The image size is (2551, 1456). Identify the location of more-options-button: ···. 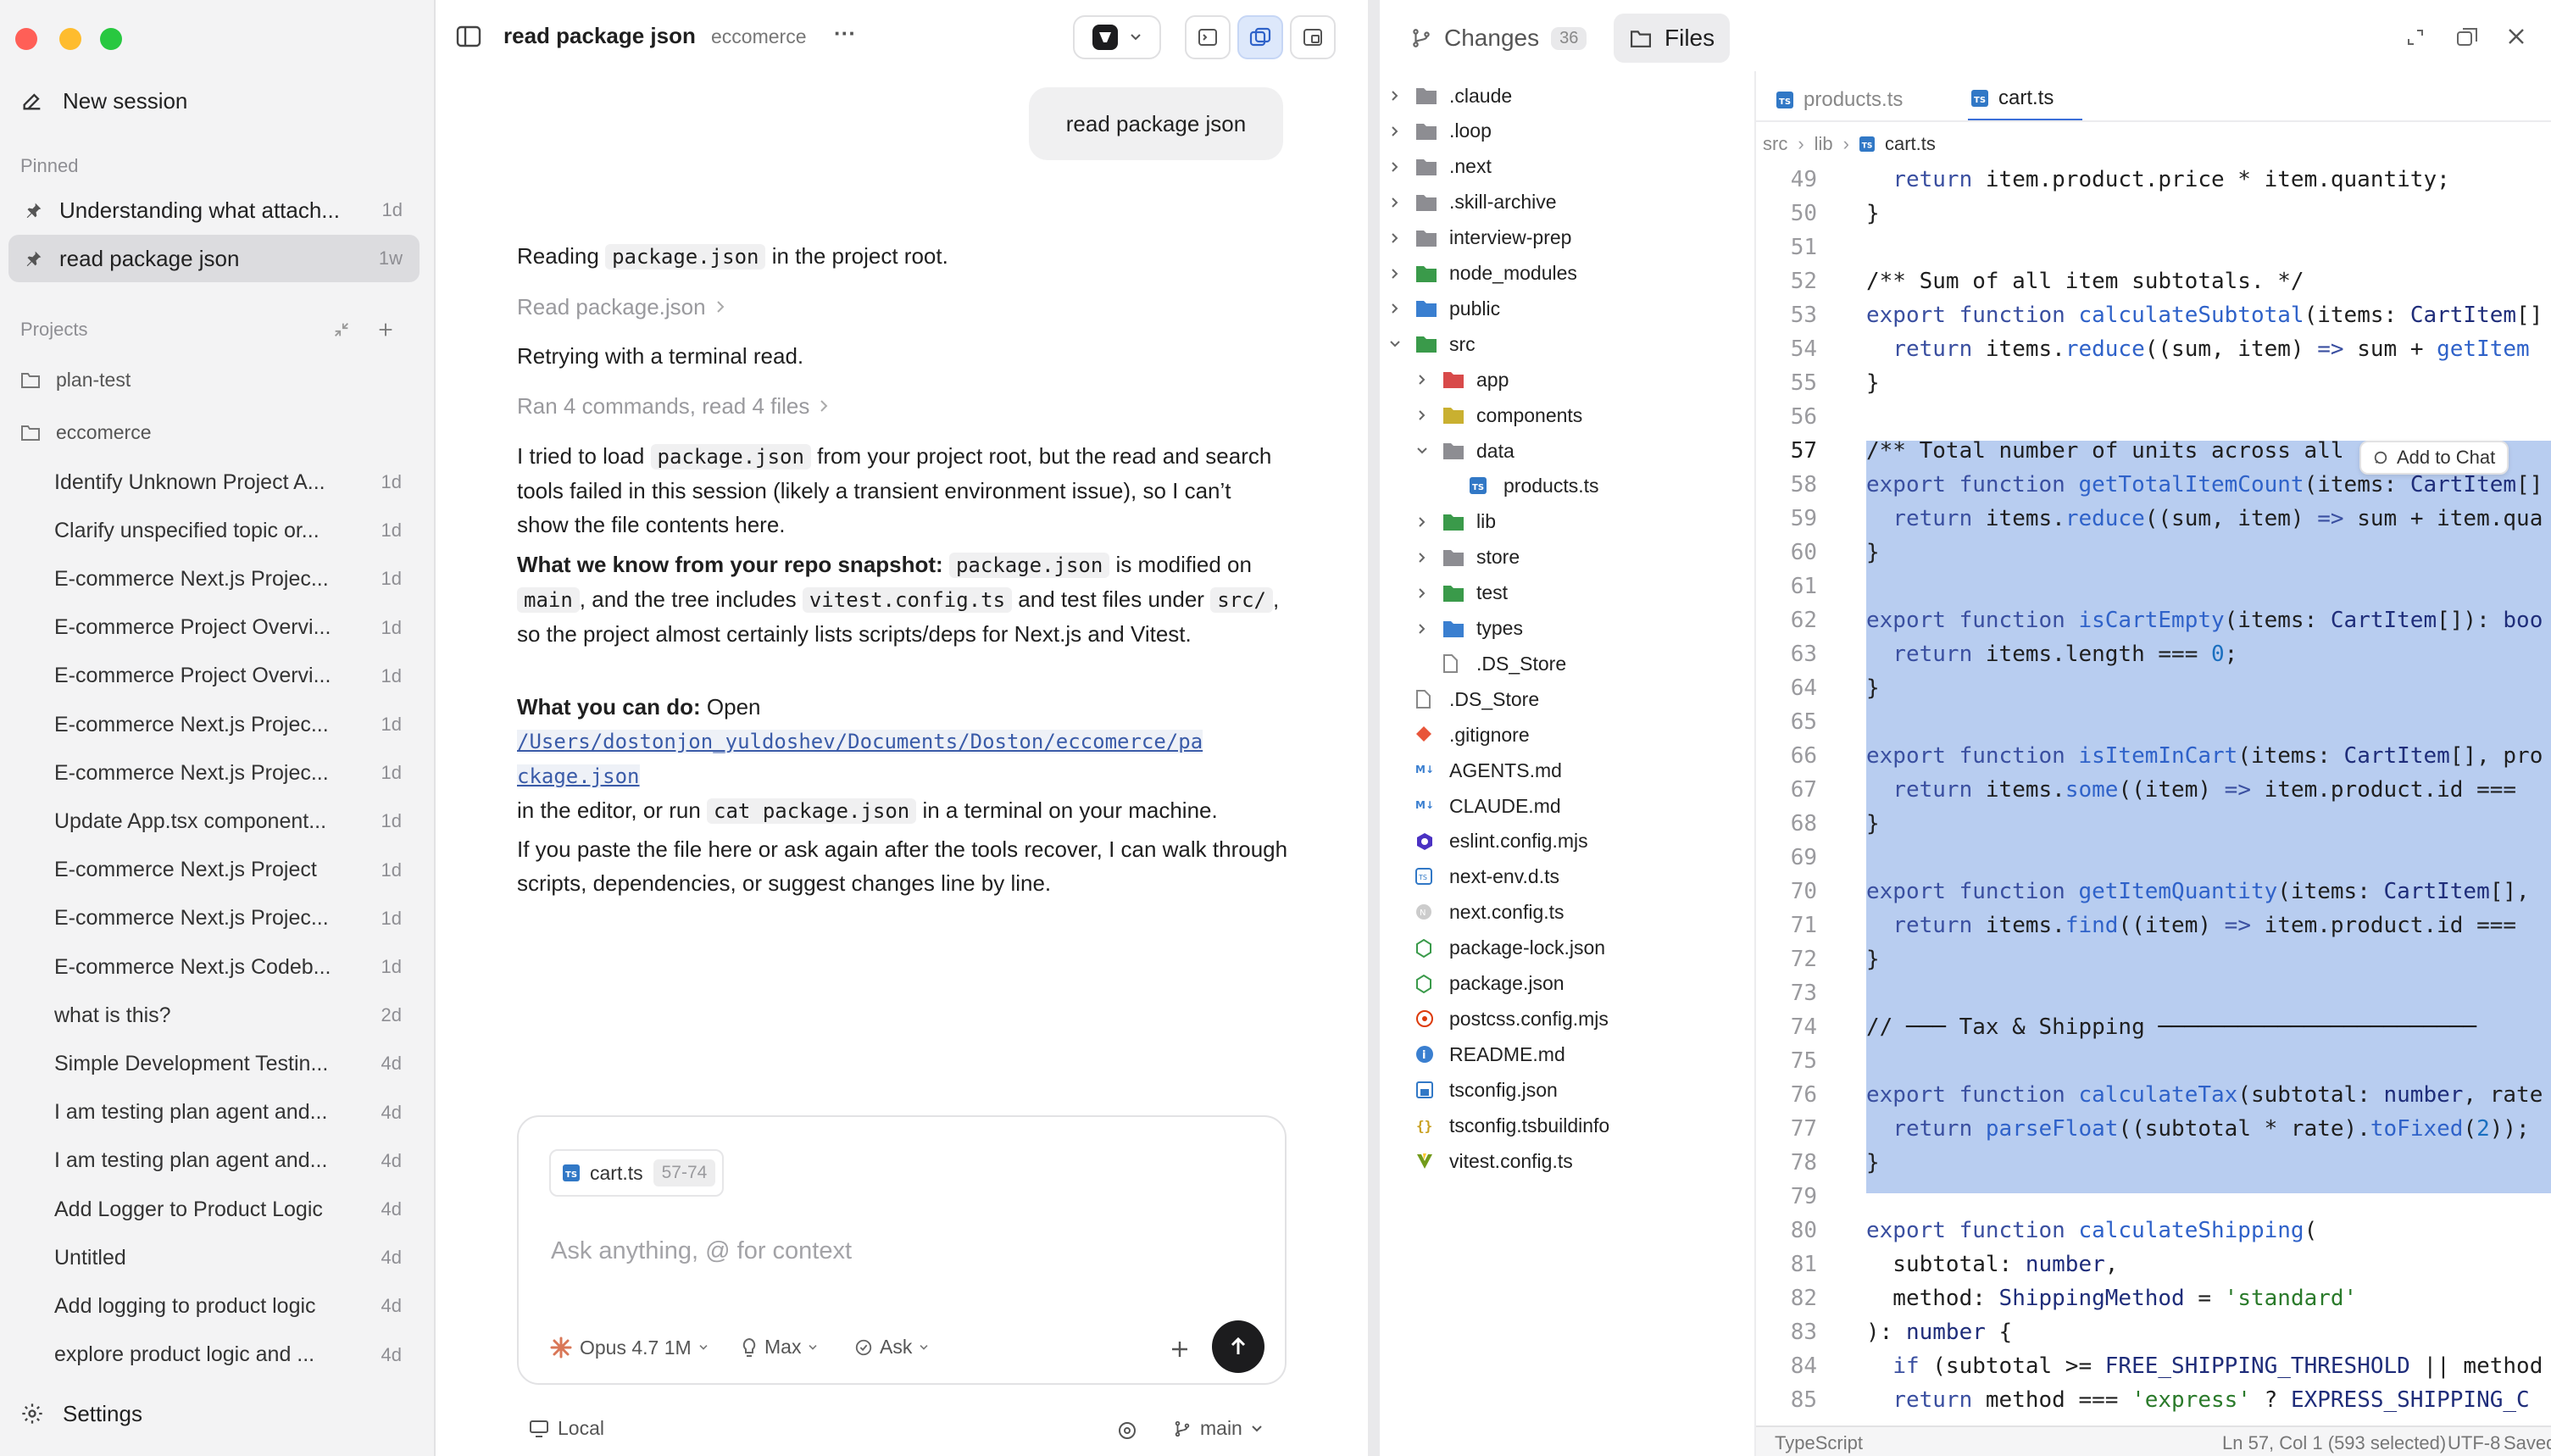
(845, 34).